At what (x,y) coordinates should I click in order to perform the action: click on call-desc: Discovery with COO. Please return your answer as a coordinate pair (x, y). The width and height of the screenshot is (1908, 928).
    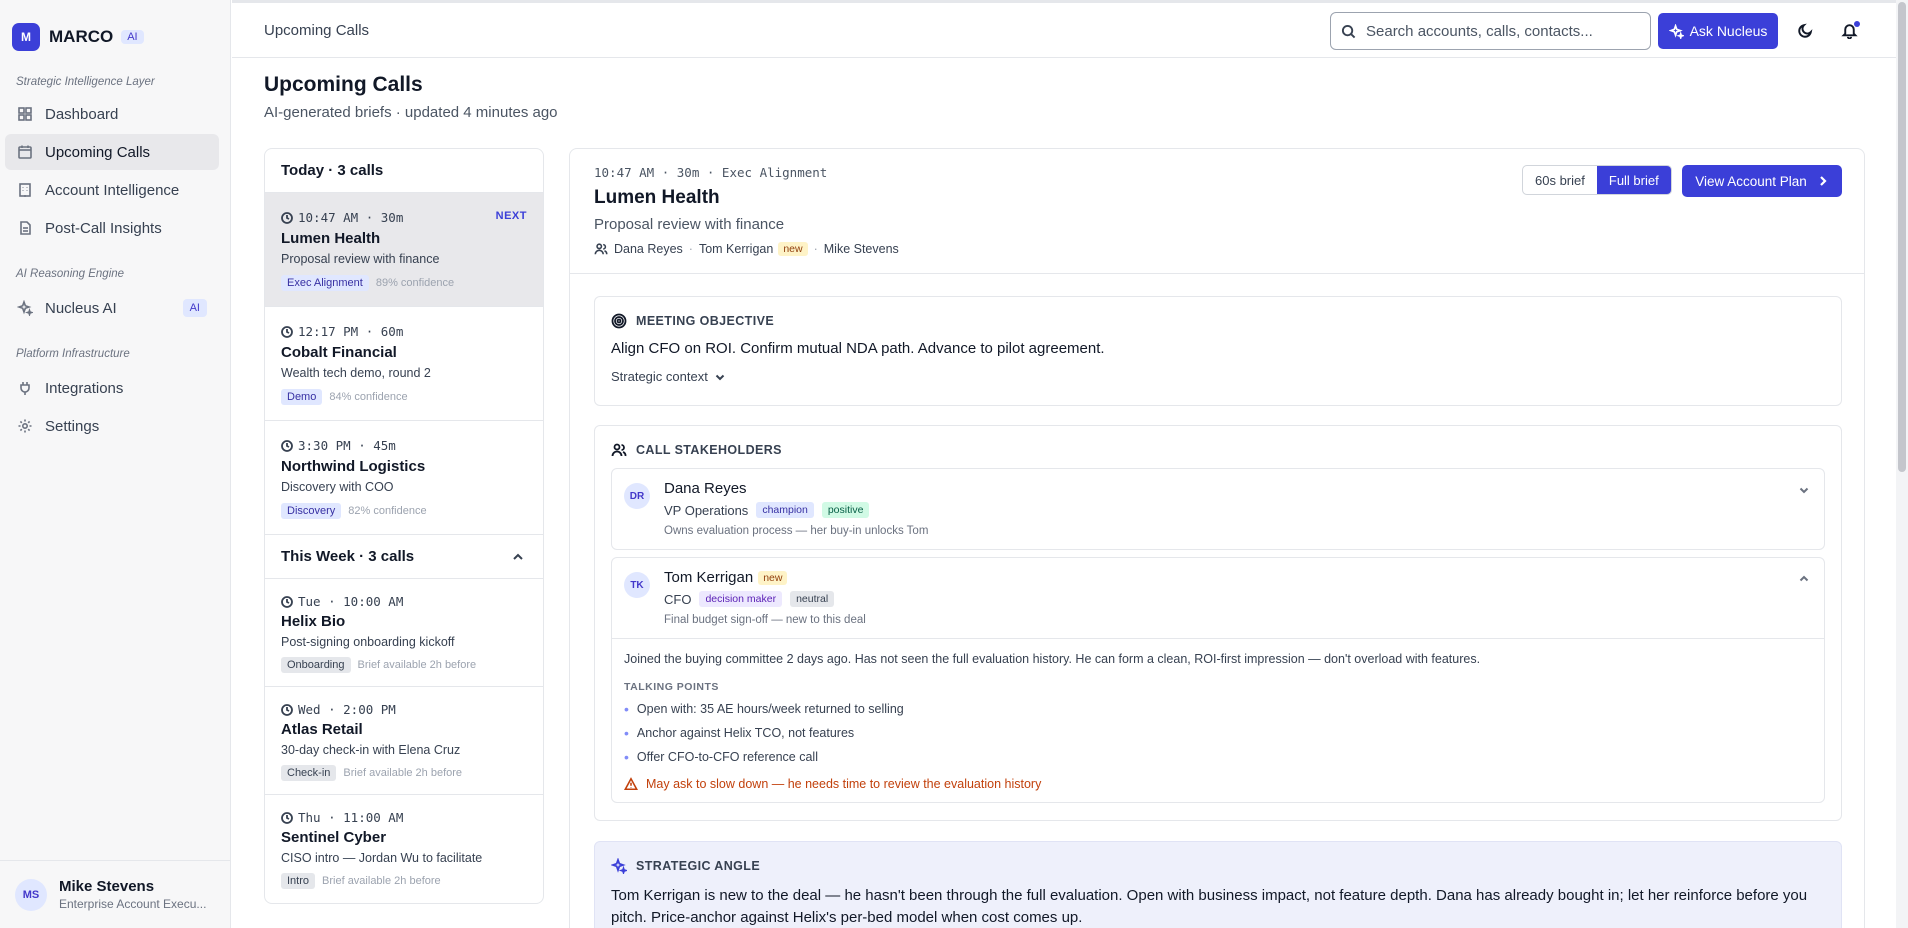
    Looking at the image, I should click on (337, 487).